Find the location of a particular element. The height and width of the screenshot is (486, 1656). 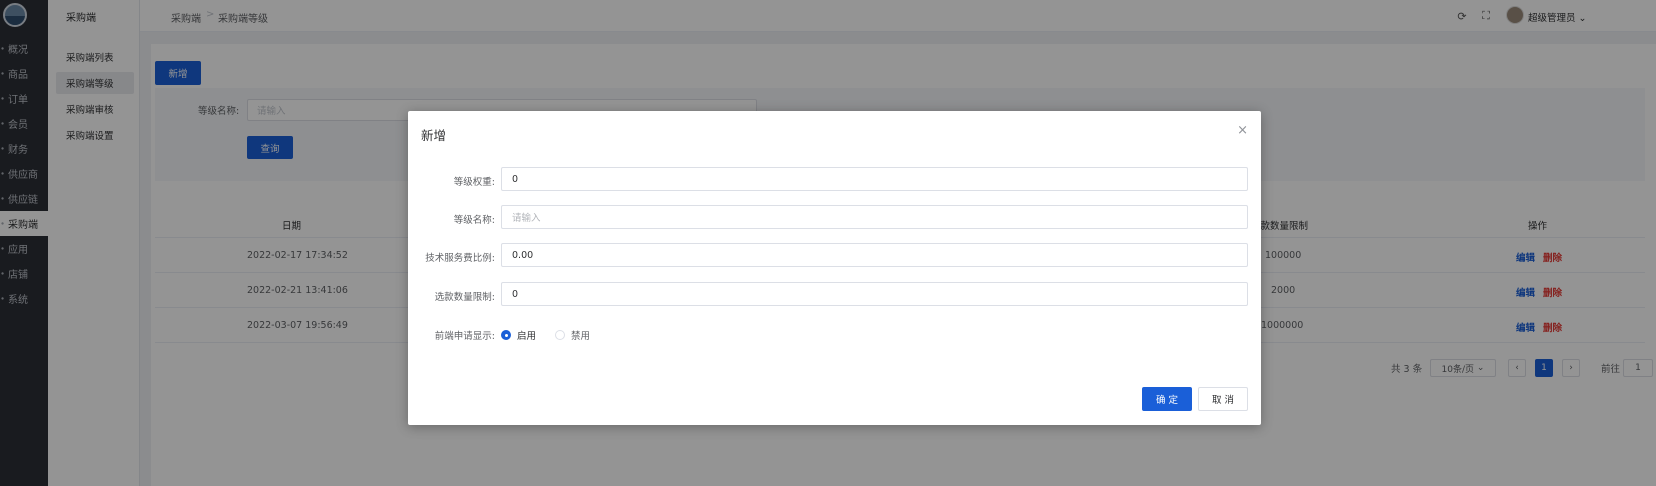

level-name-label: 等级名称: is located at coordinates (474, 220).